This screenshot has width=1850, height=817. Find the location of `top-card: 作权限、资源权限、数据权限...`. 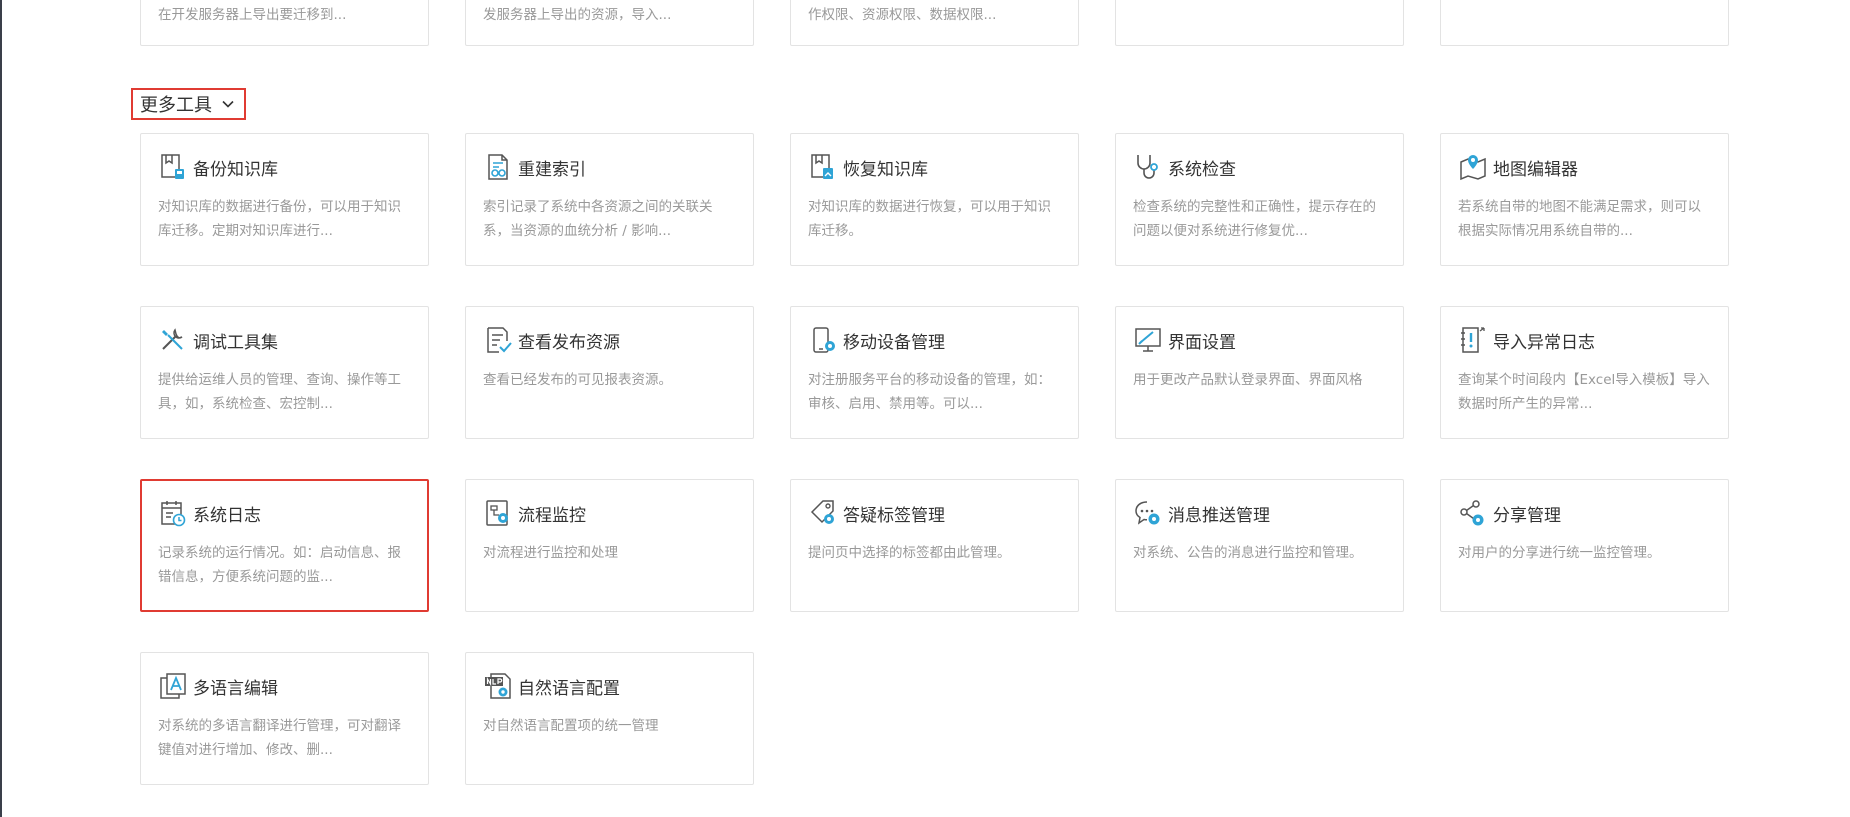

top-card: 作权限、资源权限、数据权限... is located at coordinates (934, 23).